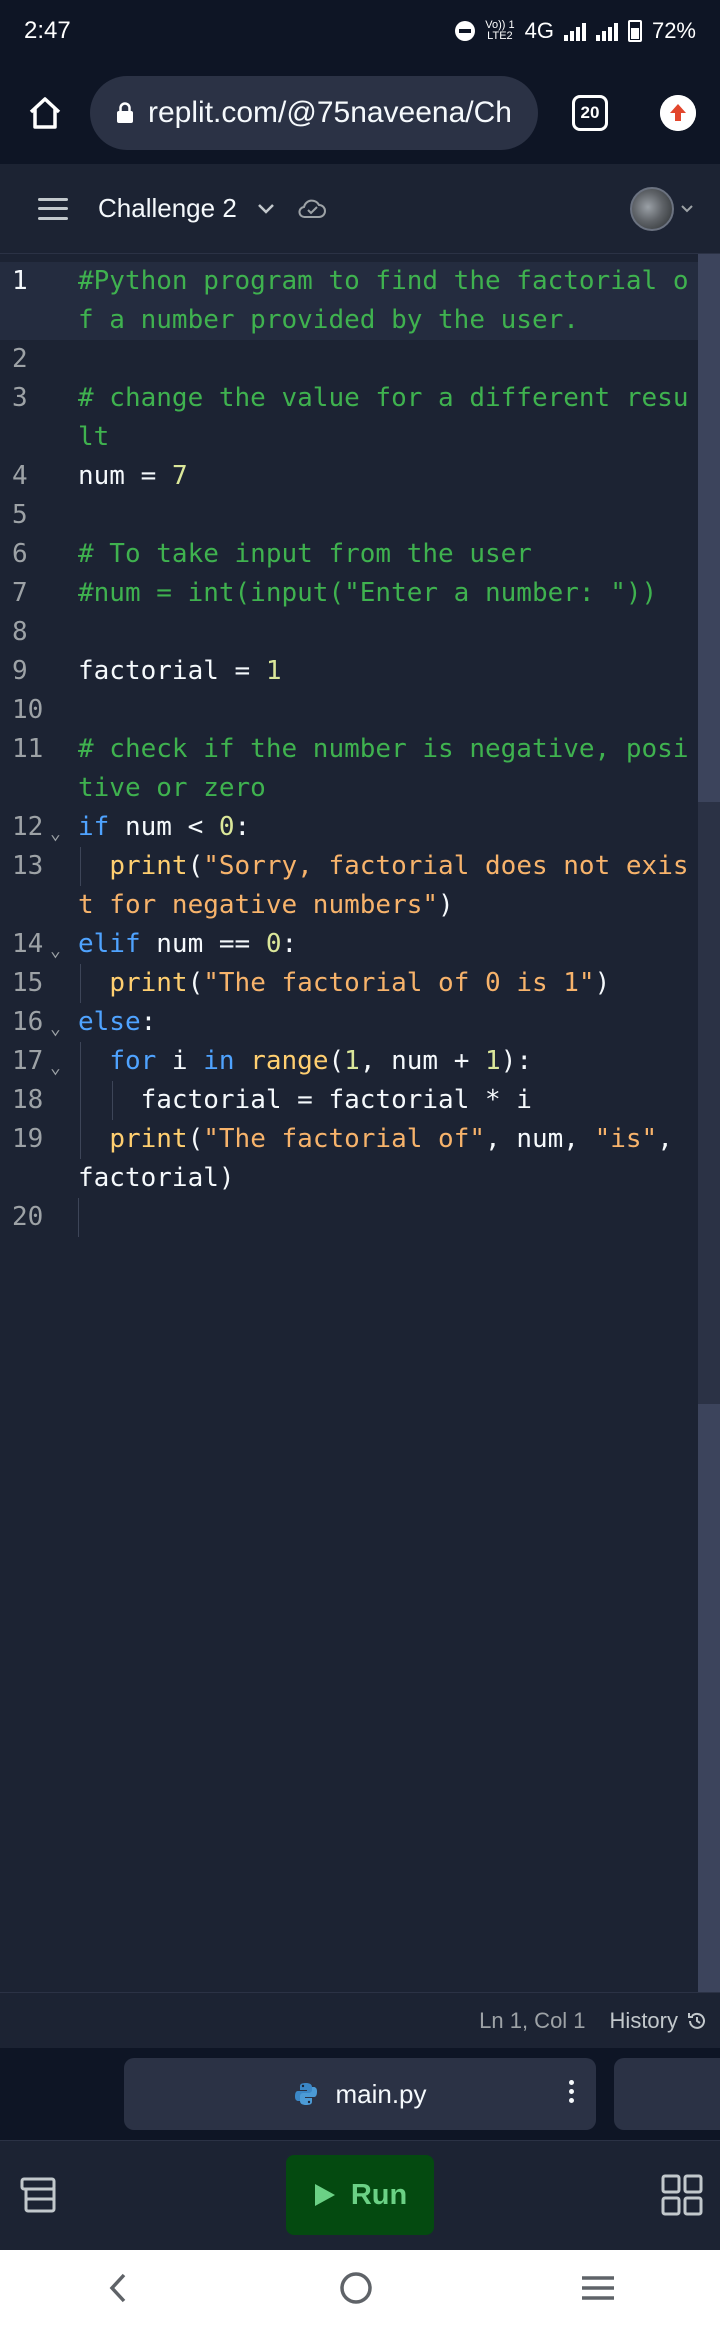 This screenshot has height=2326, width=720. I want to click on gutter: 12 ⌄, so click(39, 827).